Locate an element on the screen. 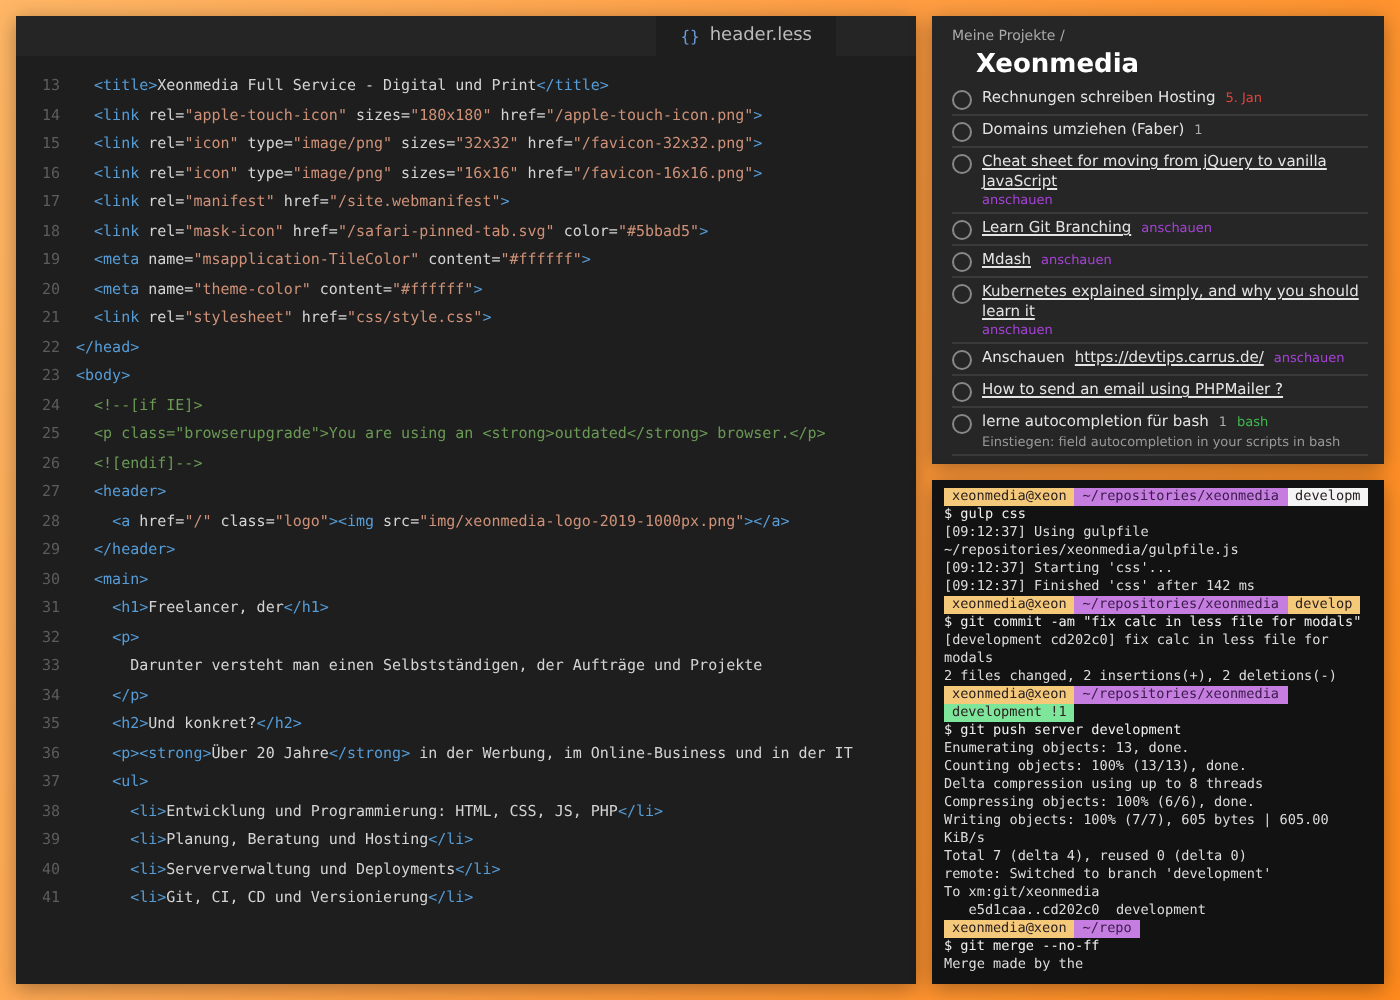  braces-icon: {} is located at coordinates (690, 36).